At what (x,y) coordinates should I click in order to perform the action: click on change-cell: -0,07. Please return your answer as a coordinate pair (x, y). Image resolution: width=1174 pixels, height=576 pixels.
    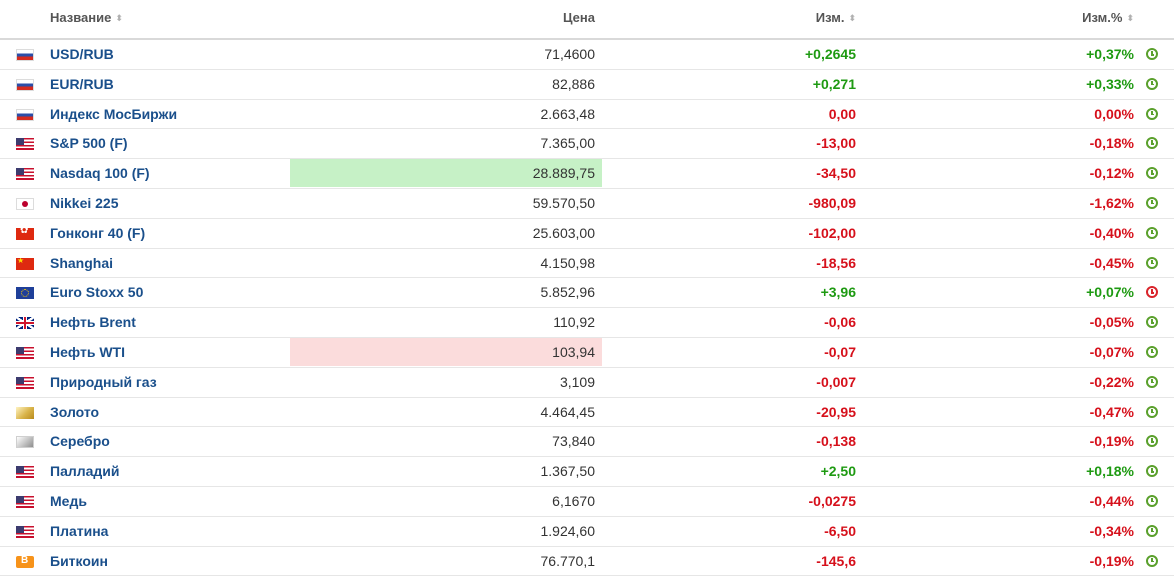
    Looking at the image, I should click on (840, 351).